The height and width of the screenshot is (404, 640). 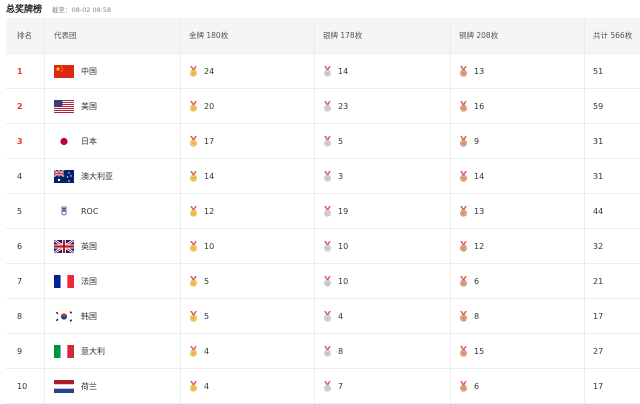 What do you see at coordinates (93, 351) in the screenshot?
I see `team-name: 意大利` at bounding box center [93, 351].